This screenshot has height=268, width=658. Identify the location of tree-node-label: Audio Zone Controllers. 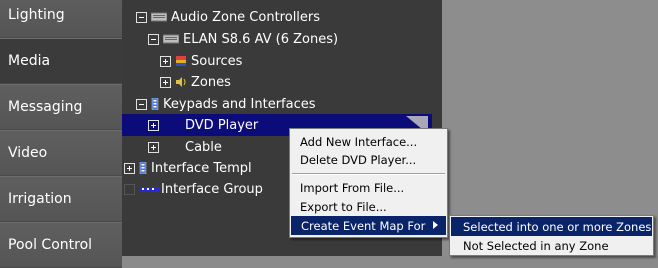
(246, 17).